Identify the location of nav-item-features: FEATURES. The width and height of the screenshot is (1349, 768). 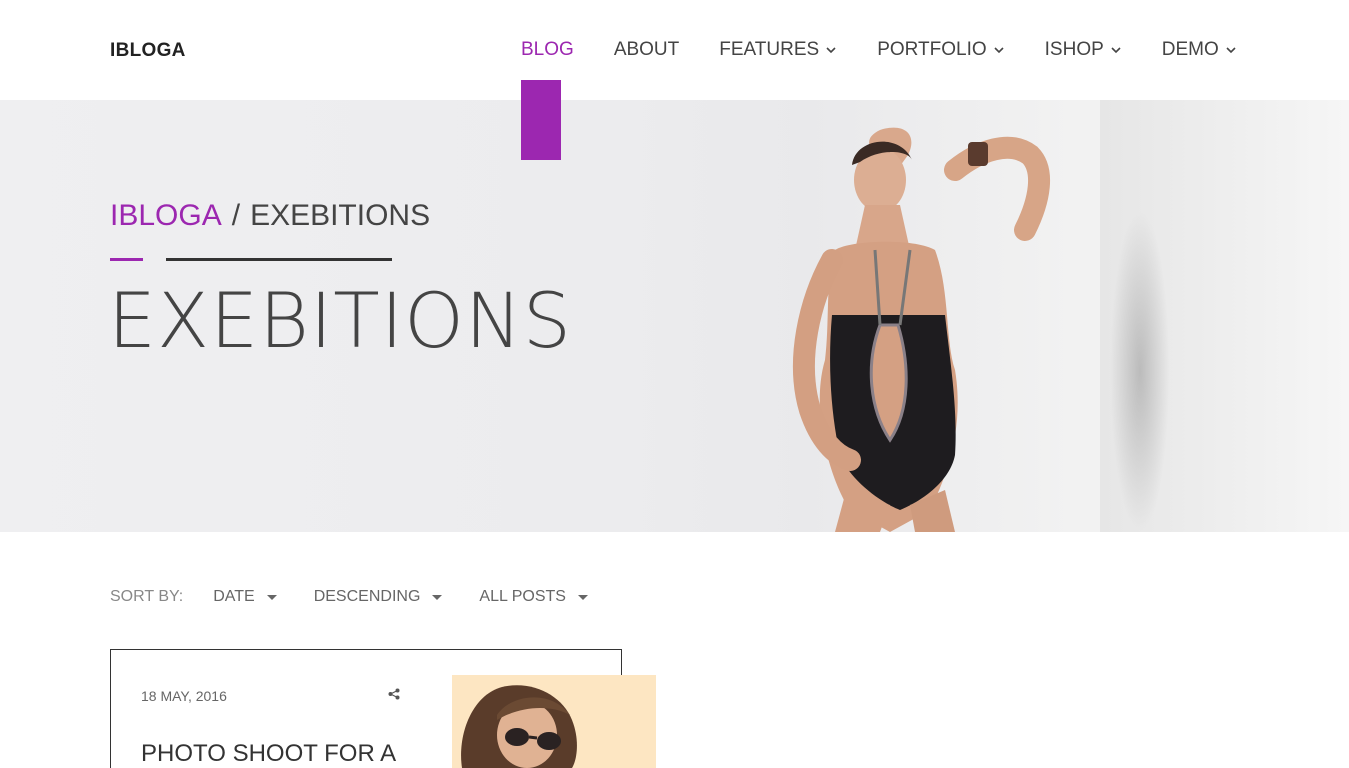
(778, 50).